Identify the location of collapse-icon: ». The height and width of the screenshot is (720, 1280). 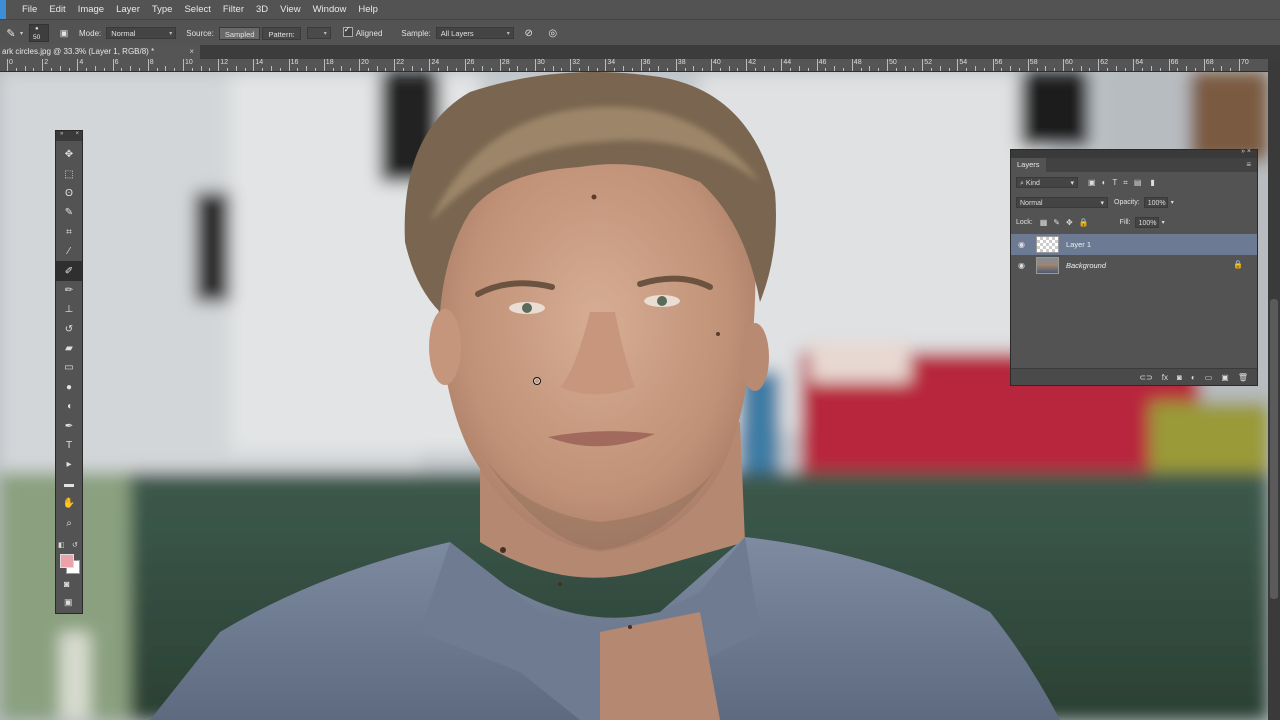
(61, 134).